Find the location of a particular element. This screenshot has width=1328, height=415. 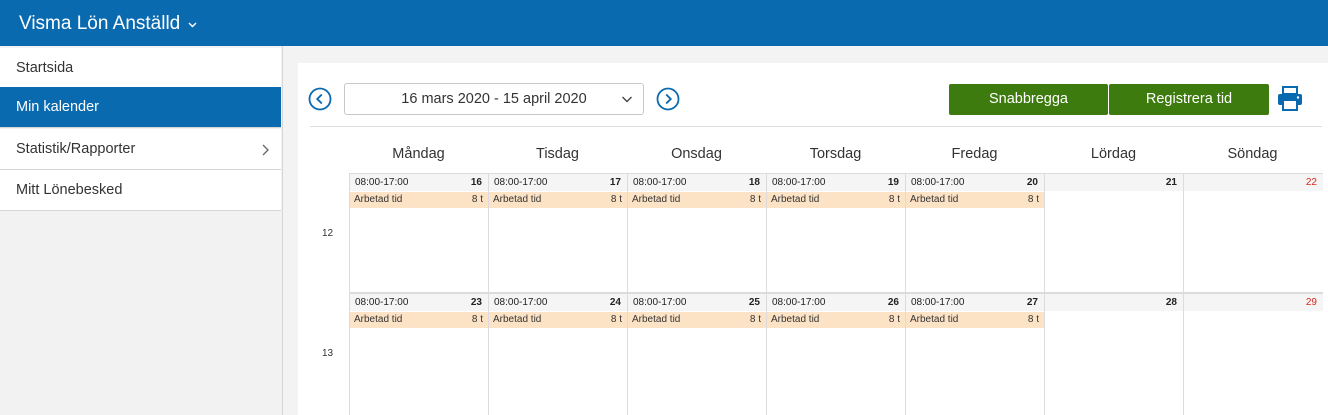

day-header-friday: Fredag is located at coordinates (974, 154).